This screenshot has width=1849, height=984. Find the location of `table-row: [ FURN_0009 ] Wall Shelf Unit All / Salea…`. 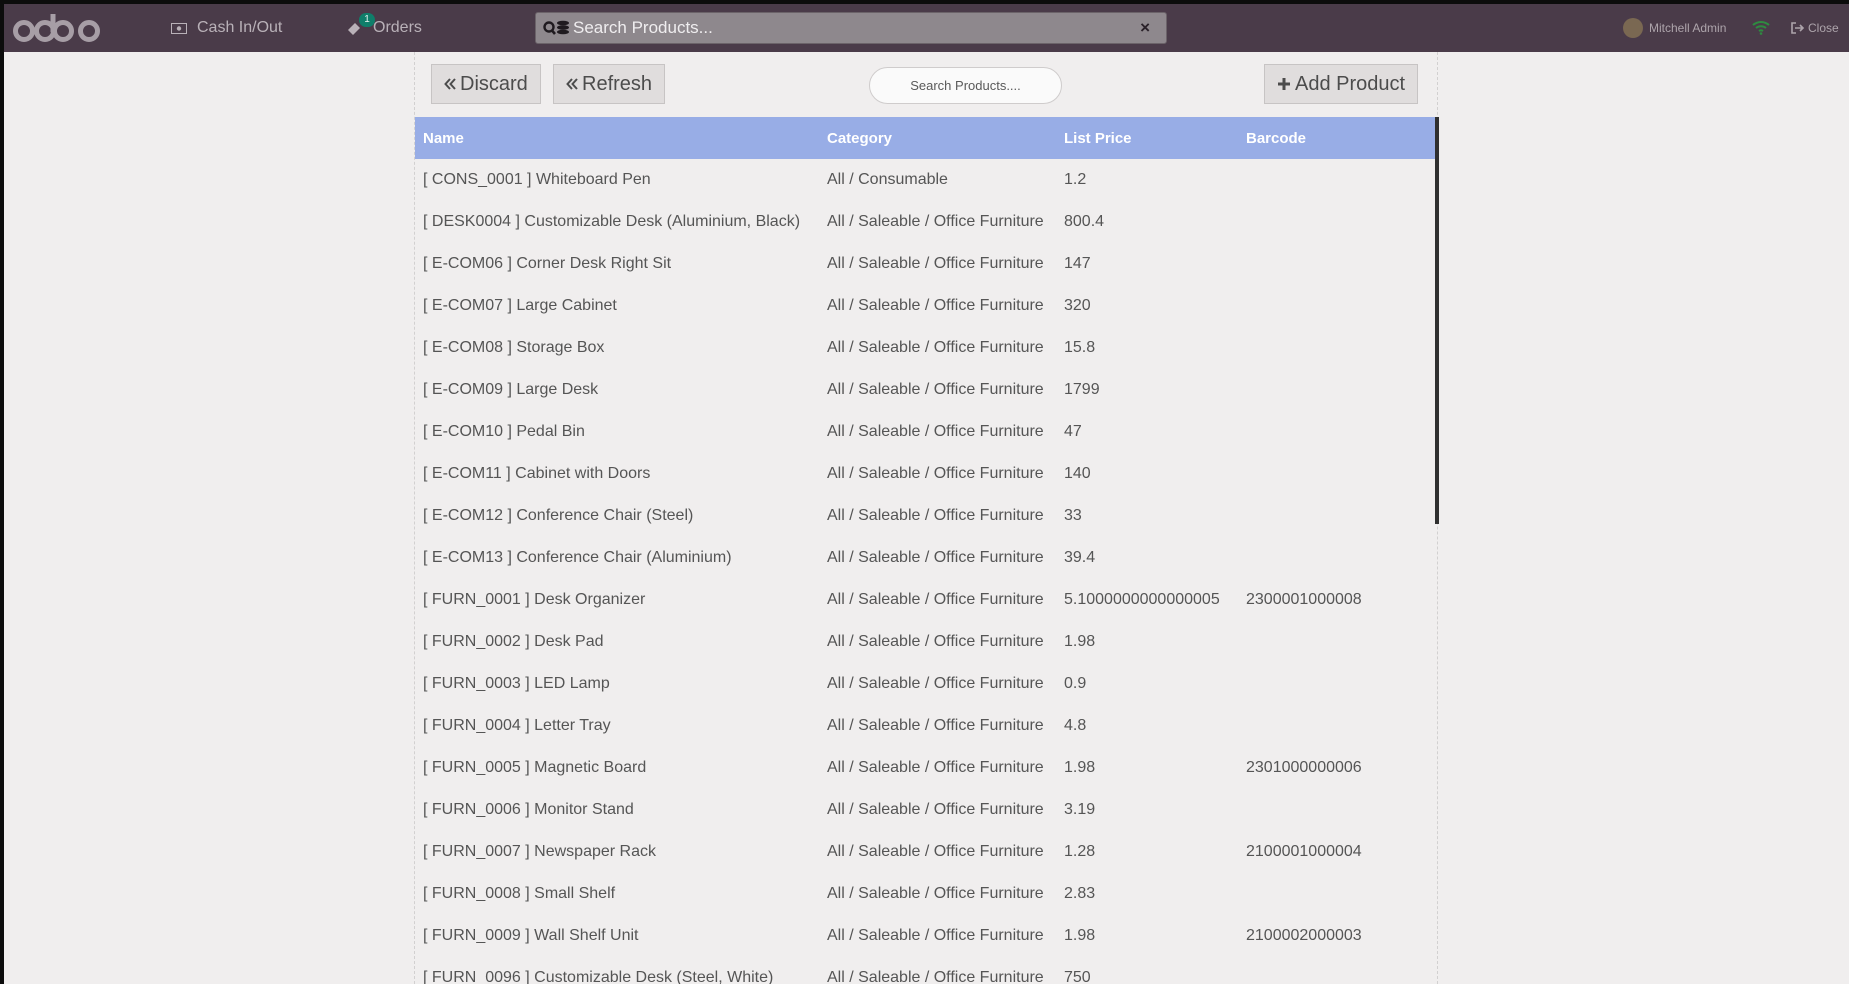

table-row: [ FURN_0009 ] Wall Shelf Unit All / Salea… is located at coordinates (925, 936).